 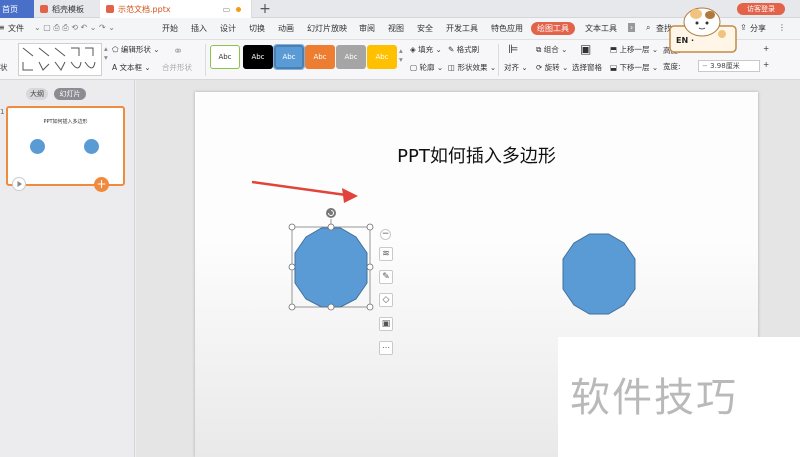 What do you see at coordinates (386, 254) in the screenshot?
I see `layers-icon: ≋` at bounding box center [386, 254].